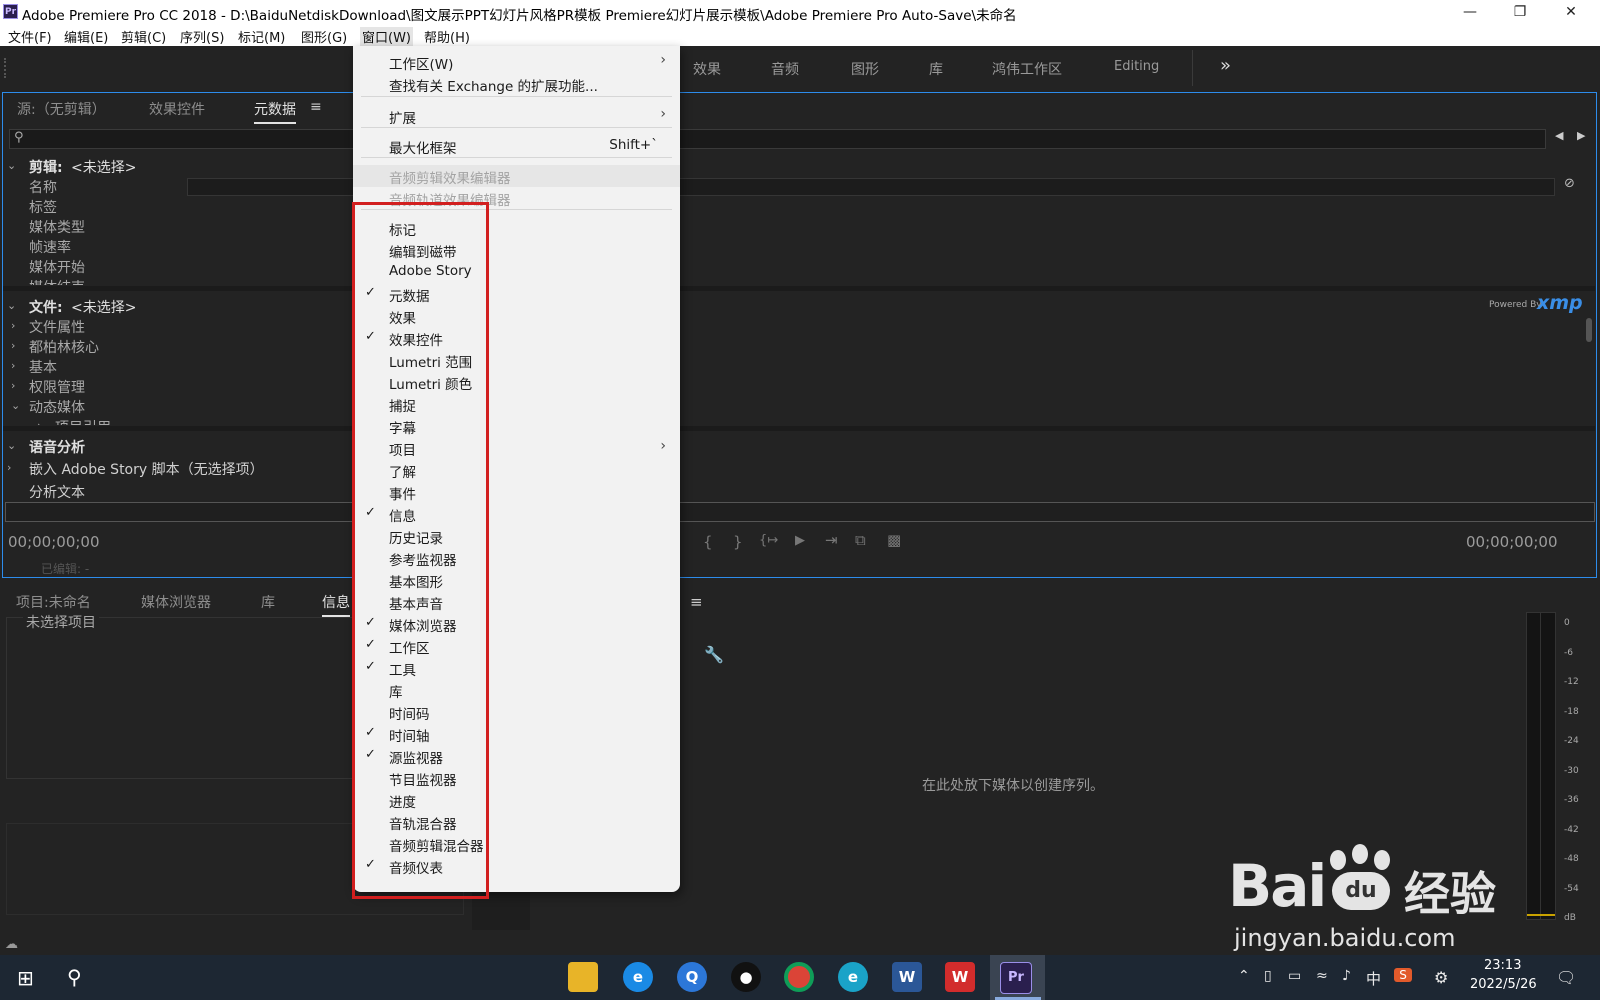 The height and width of the screenshot is (1000, 1600). I want to click on explorer-icon, so click(583, 977).